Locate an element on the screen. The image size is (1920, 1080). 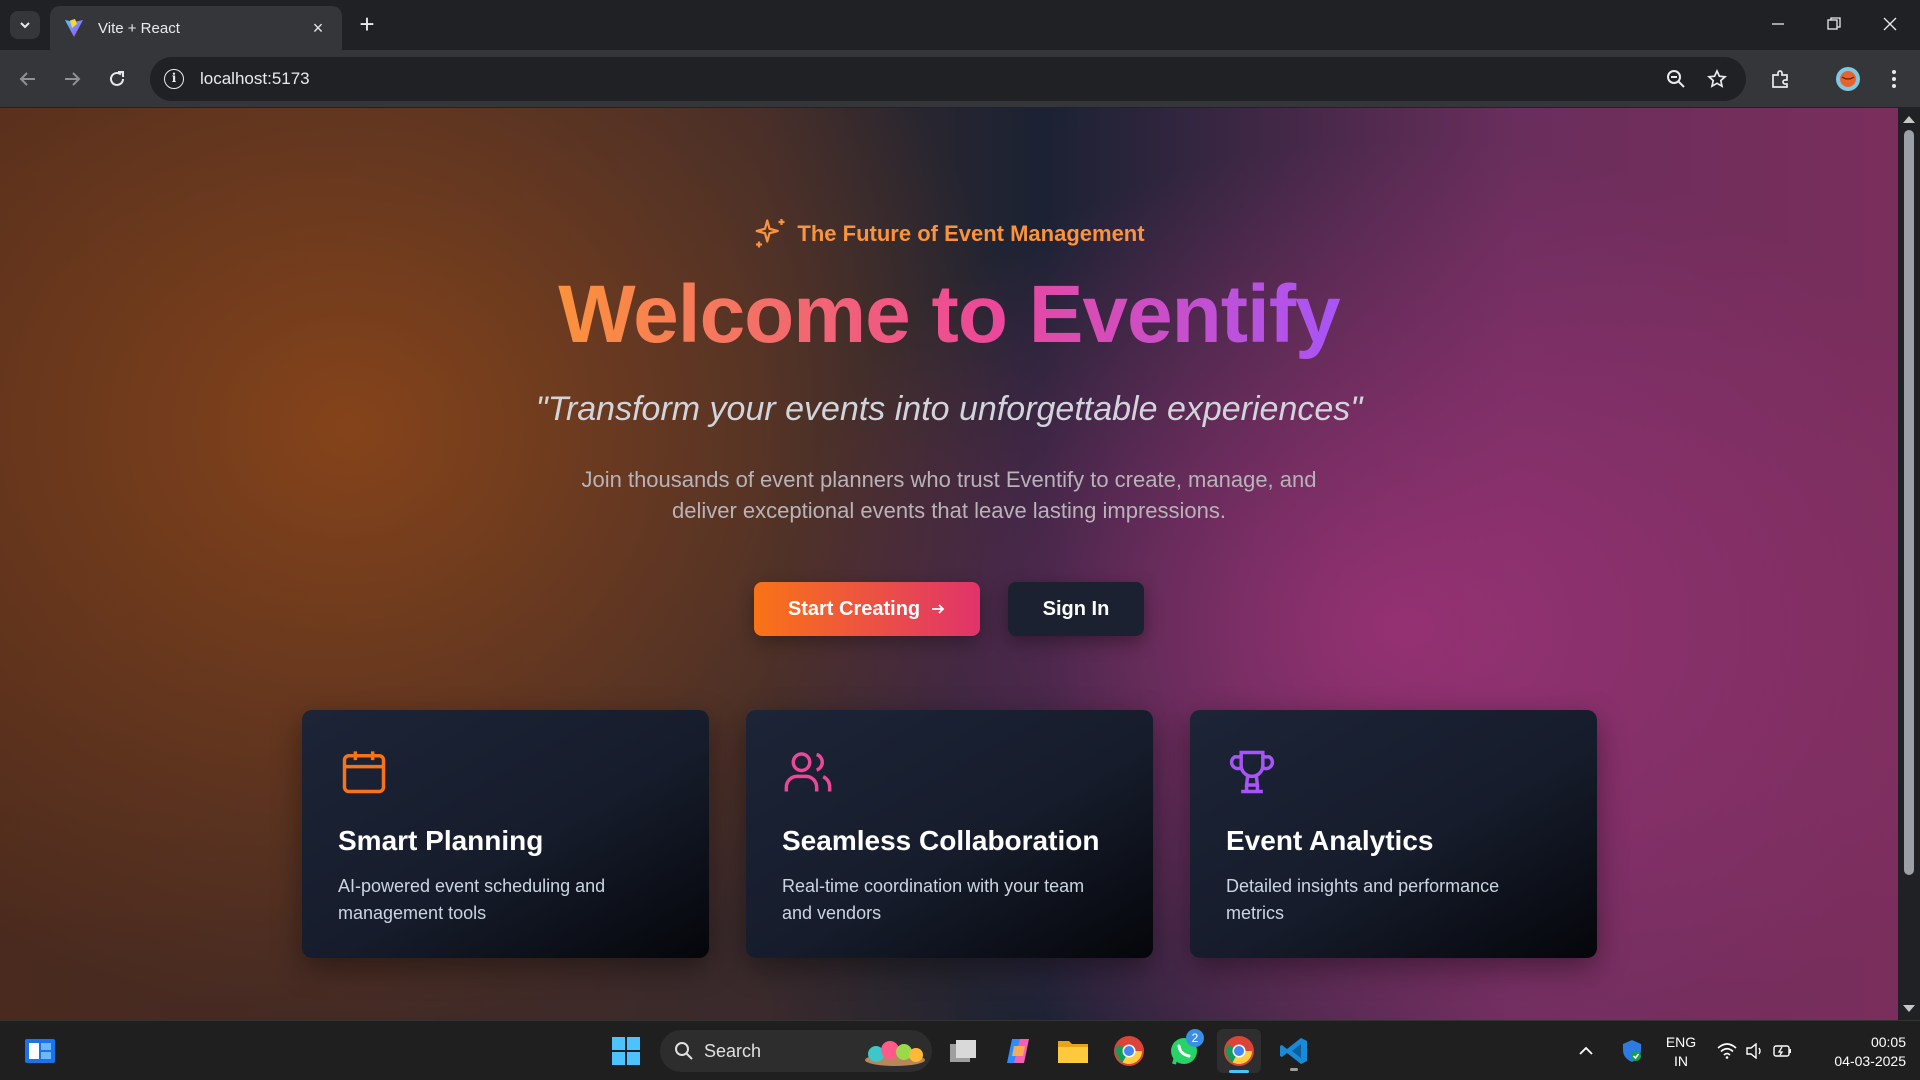
hero-tagline: The Future of Event Management is located at coordinates (949, 234).